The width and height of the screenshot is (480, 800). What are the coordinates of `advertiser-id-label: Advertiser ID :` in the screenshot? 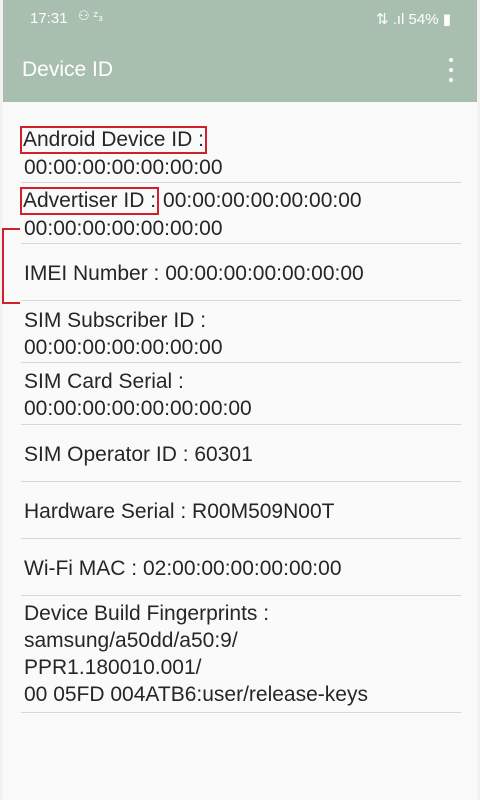 It's located at (90, 201).